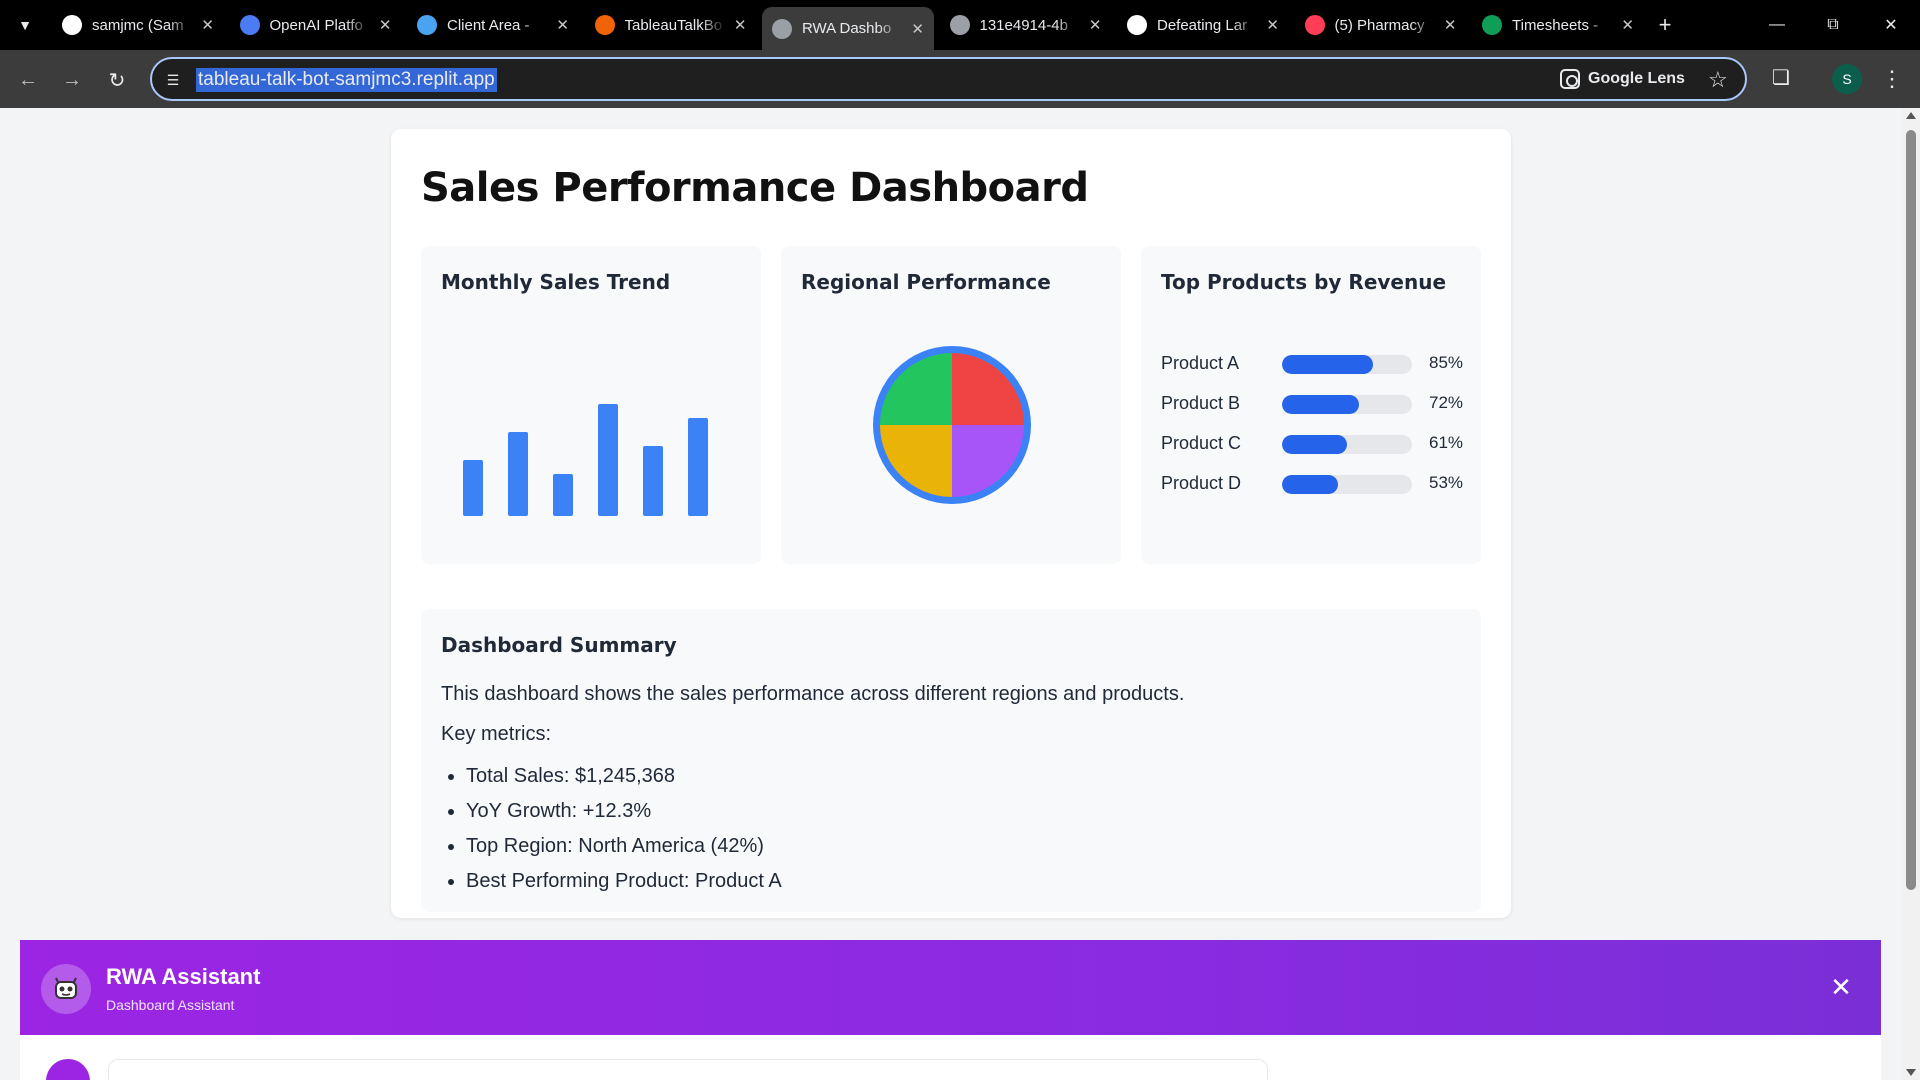 The image size is (1920, 1080). What do you see at coordinates (926, 282) in the screenshot?
I see `panel-title: Regional Performance` at bounding box center [926, 282].